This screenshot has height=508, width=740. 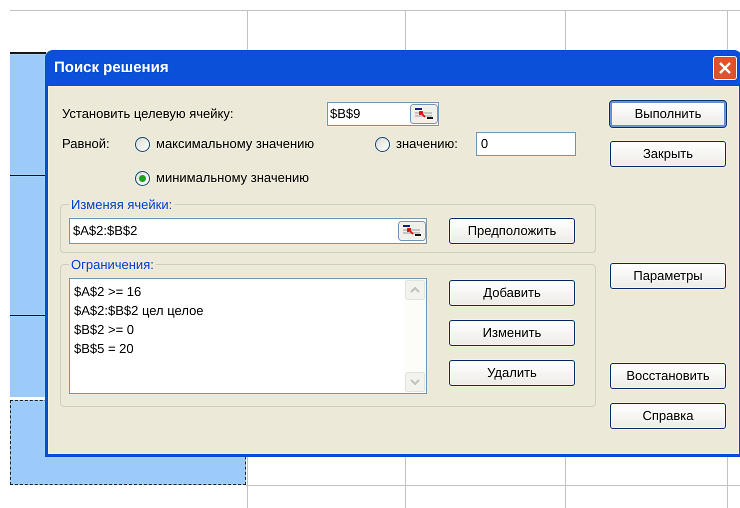 What do you see at coordinates (105, 231) in the screenshot?
I see `field-value: $A$2:$B$2` at bounding box center [105, 231].